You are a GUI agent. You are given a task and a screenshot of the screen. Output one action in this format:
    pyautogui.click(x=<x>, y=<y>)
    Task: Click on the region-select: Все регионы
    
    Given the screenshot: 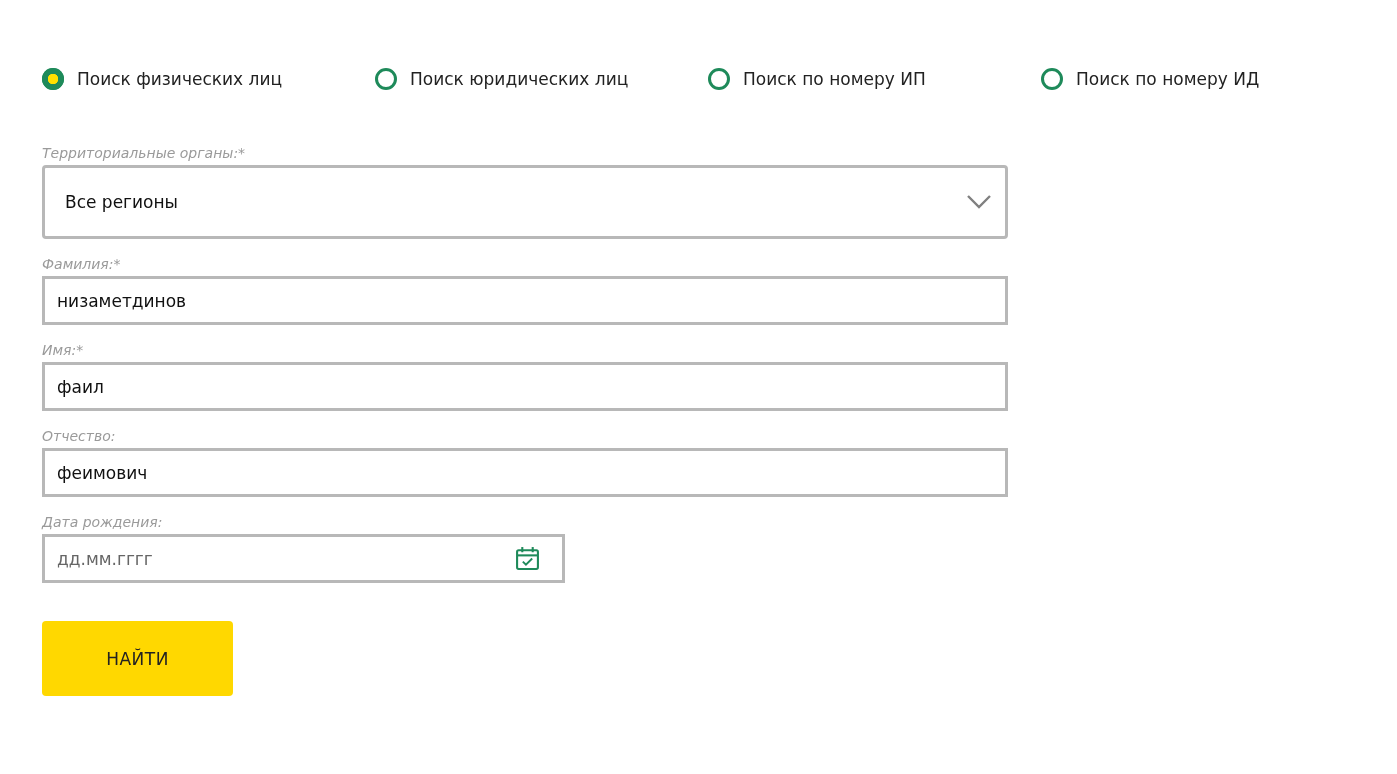 What is the action you would take?
    pyautogui.click(x=525, y=202)
    